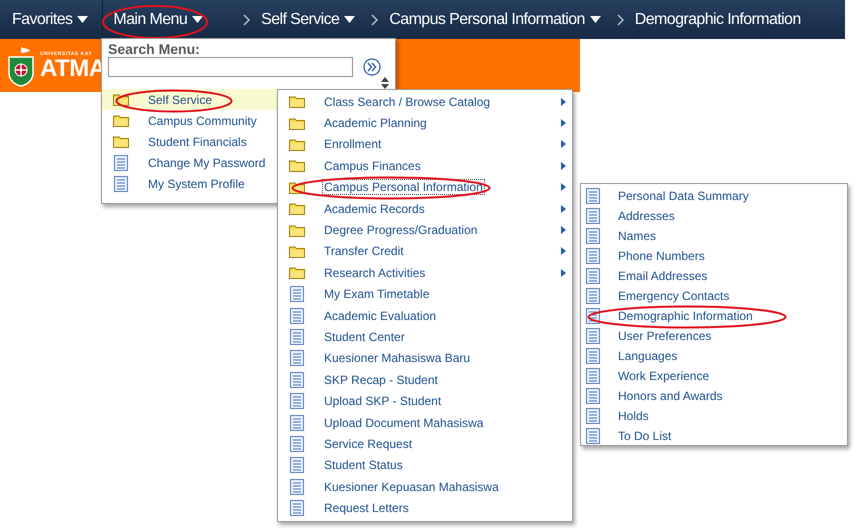 This screenshot has height=530, width=868. I want to click on menu-item: Campus Personal Information, so click(425, 187).